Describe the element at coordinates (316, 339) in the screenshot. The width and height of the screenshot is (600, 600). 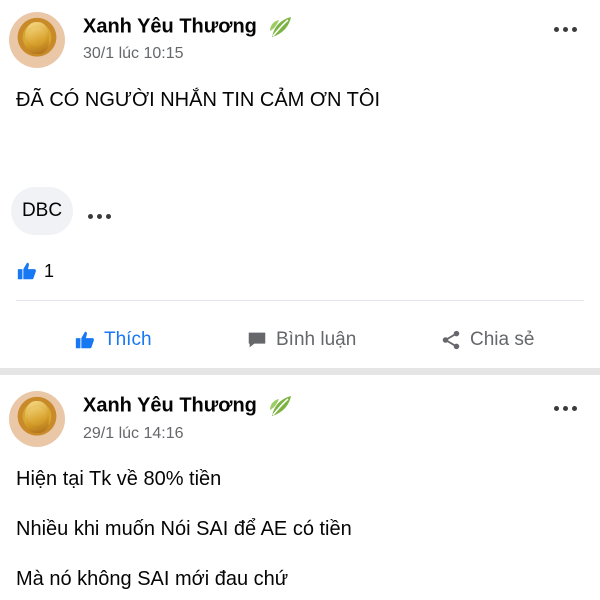
I see `comment-label: Bình luận` at that location.